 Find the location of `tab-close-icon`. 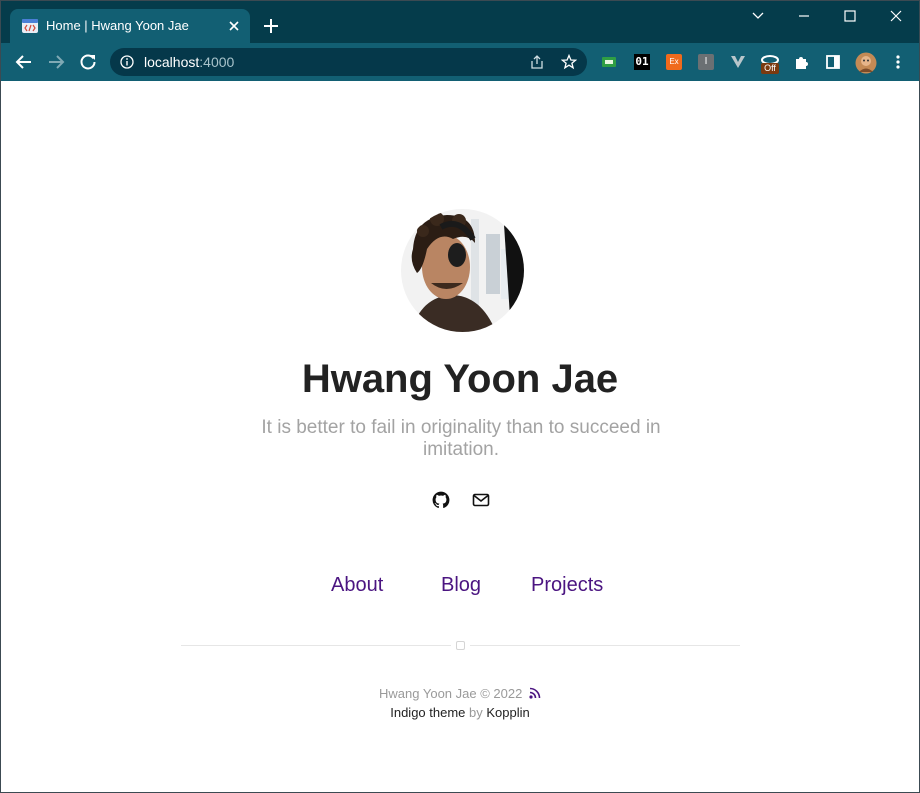

tab-close-icon is located at coordinates (234, 26).